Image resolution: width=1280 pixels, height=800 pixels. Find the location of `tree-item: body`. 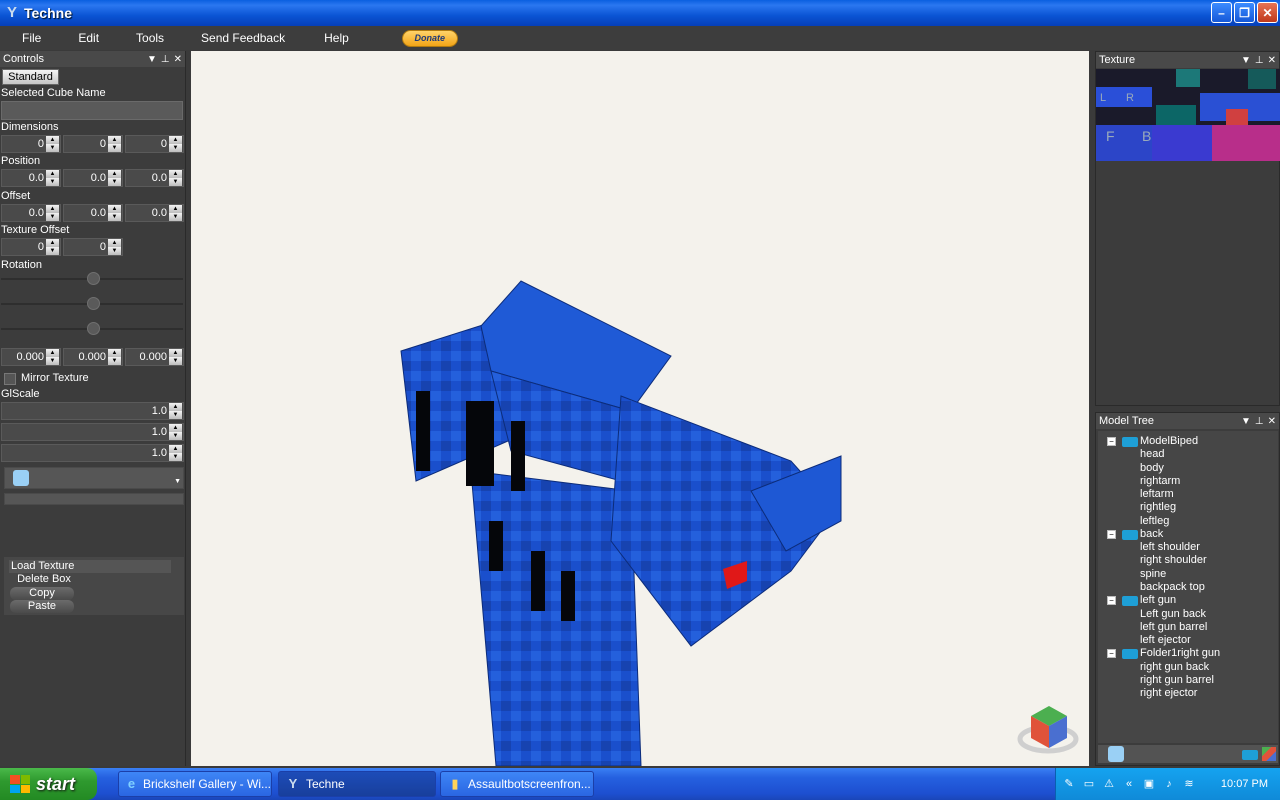

tree-item: body is located at coordinates (1131, 468).